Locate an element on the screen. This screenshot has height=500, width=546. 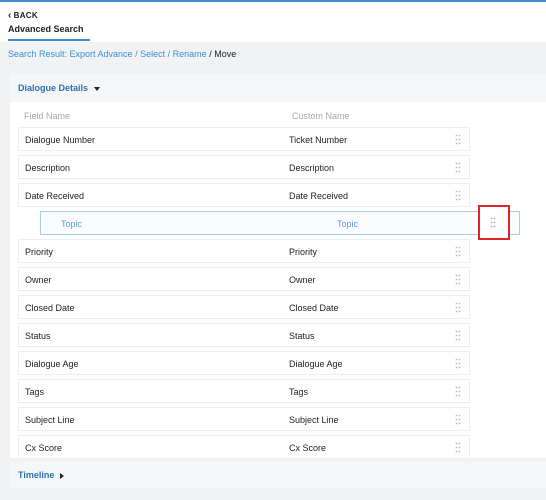
field-name: Description is located at coordinates (48, 168).